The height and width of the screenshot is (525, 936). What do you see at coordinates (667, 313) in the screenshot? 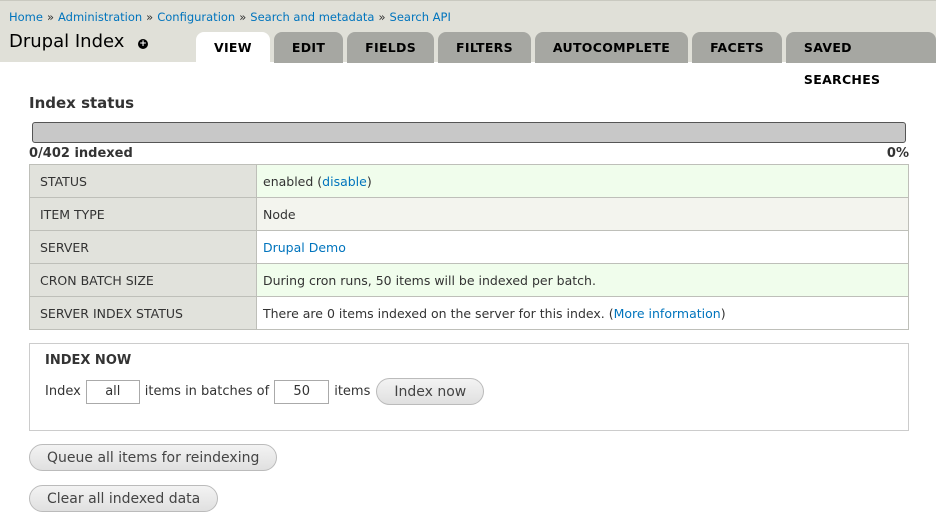
I see `more-information-link: More information` at bounding box center [667, 313].